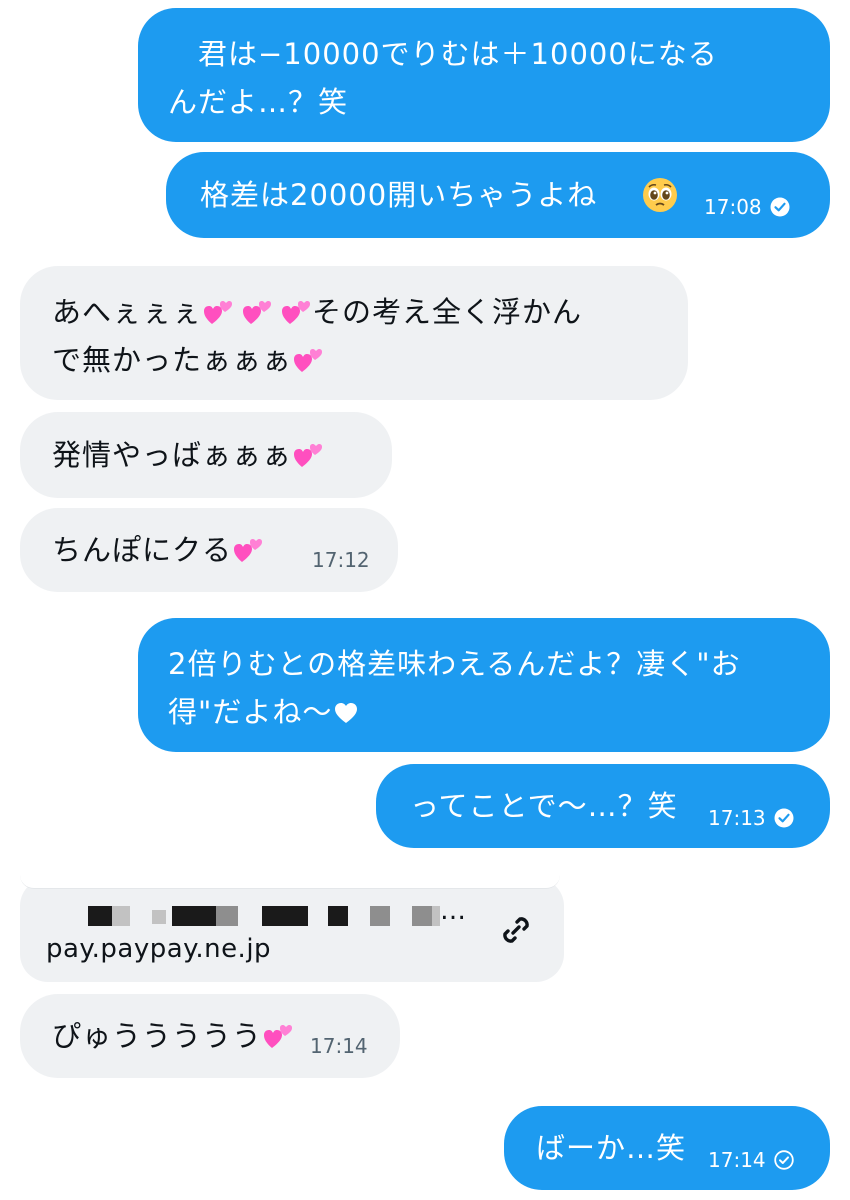  Describe the element at coordinates (250, 712) in the screenshot. I see `message-text: 得"だよね〜` at that location.